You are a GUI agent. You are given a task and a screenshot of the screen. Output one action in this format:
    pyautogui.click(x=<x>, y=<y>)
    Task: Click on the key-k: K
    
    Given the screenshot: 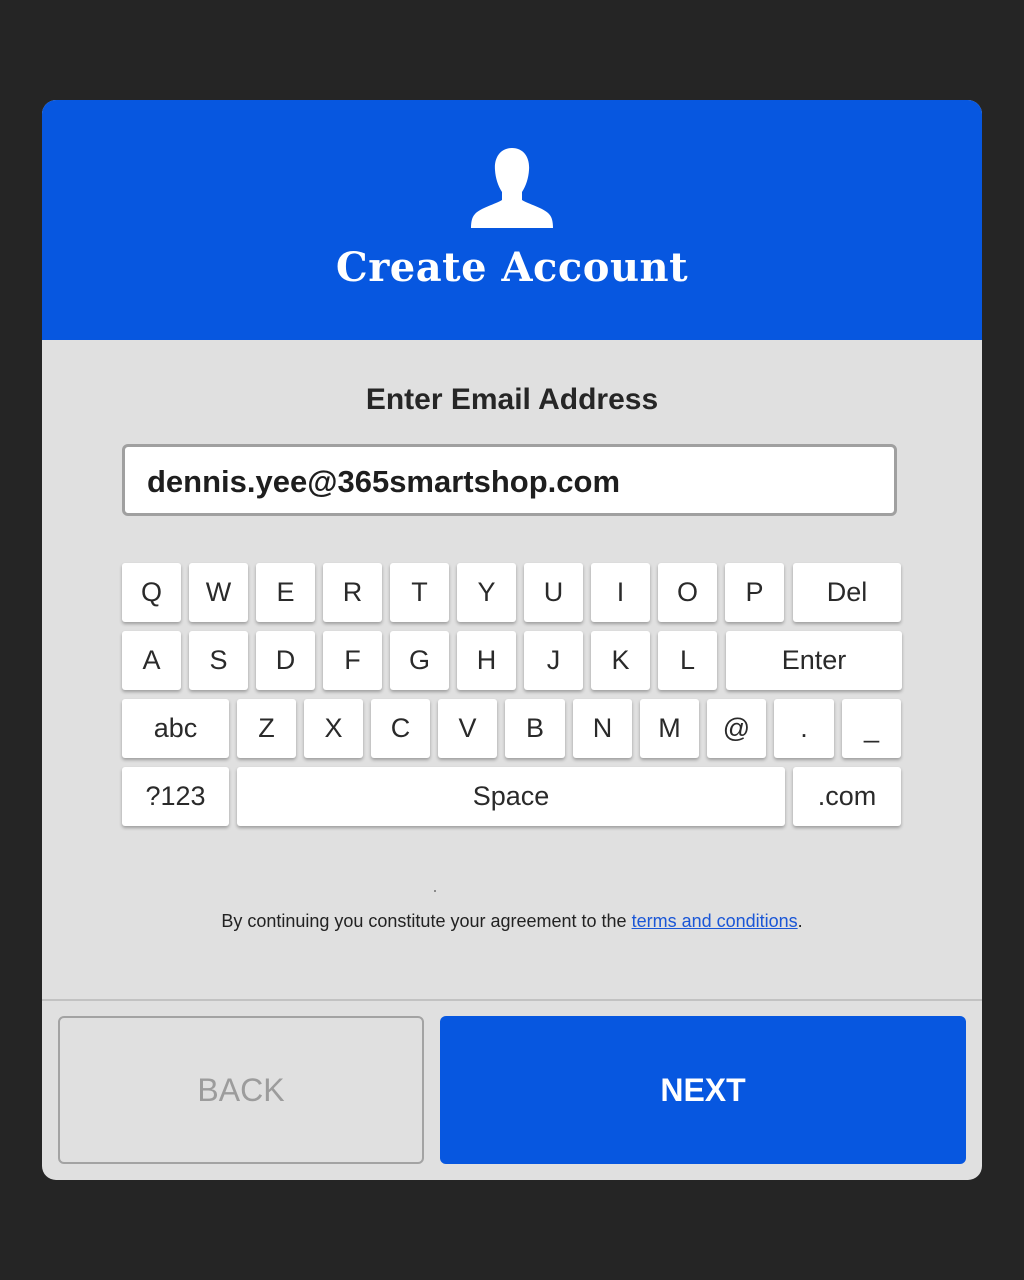 What is the action you would take?
    pyautogui.click(x=620, y=660)
    